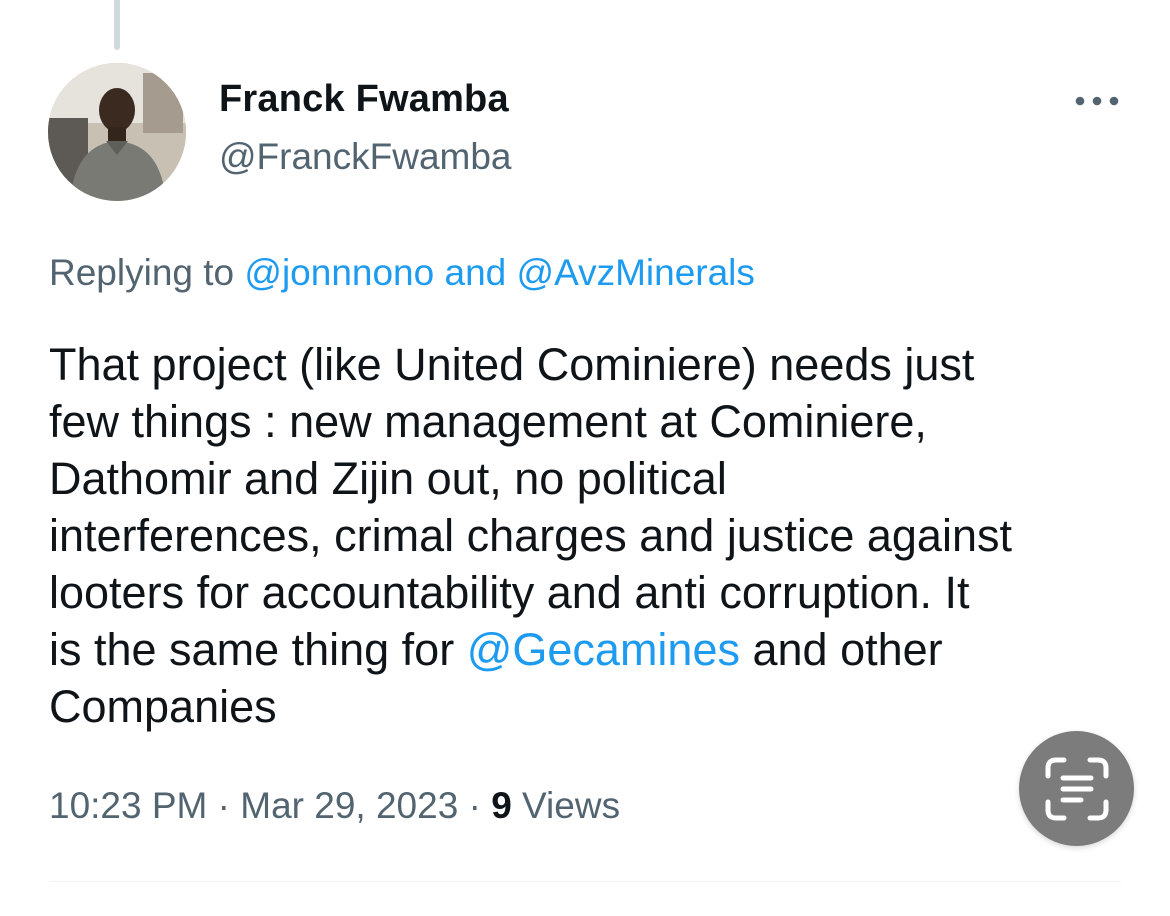  I want to click on more-horizontal-icon, so click(1097, 101).